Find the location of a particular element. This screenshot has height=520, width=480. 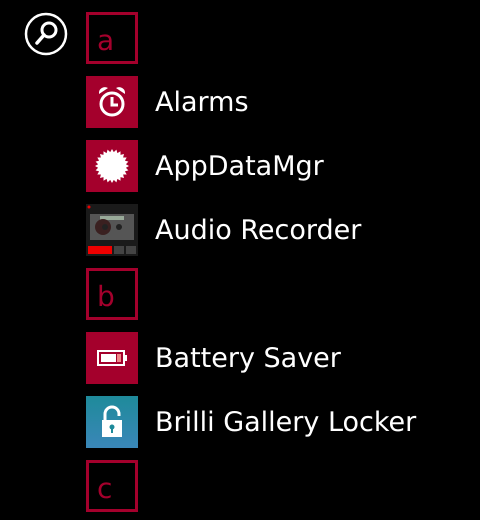

app-name: Battery Saver is located at coordinates (248, 358).